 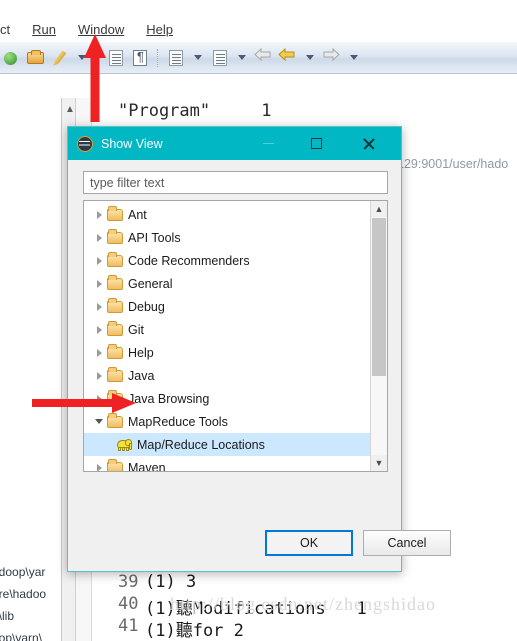 I want to click on hadoop-elephant-icon, so click(x=123, y=444).